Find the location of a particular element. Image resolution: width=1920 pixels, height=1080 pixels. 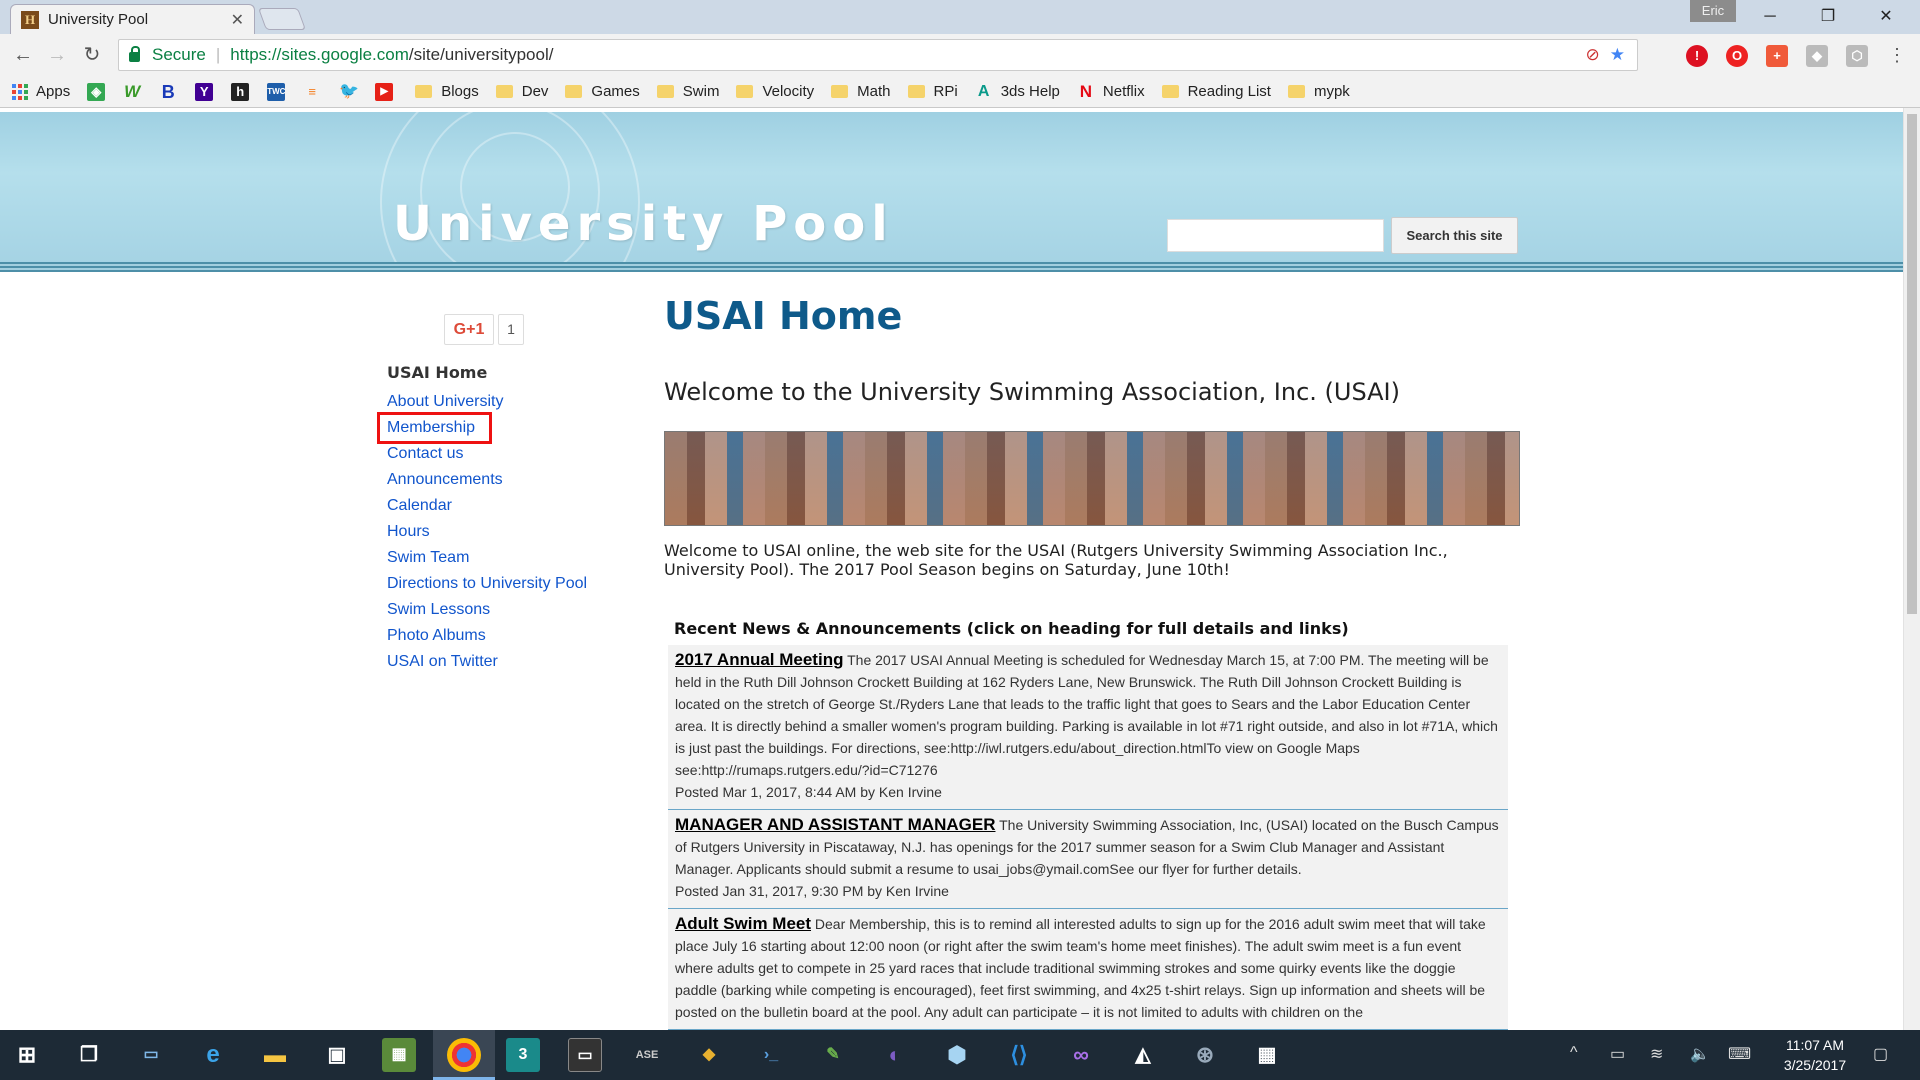

git-icon: ◆ is located at coordinates (709, 1055).